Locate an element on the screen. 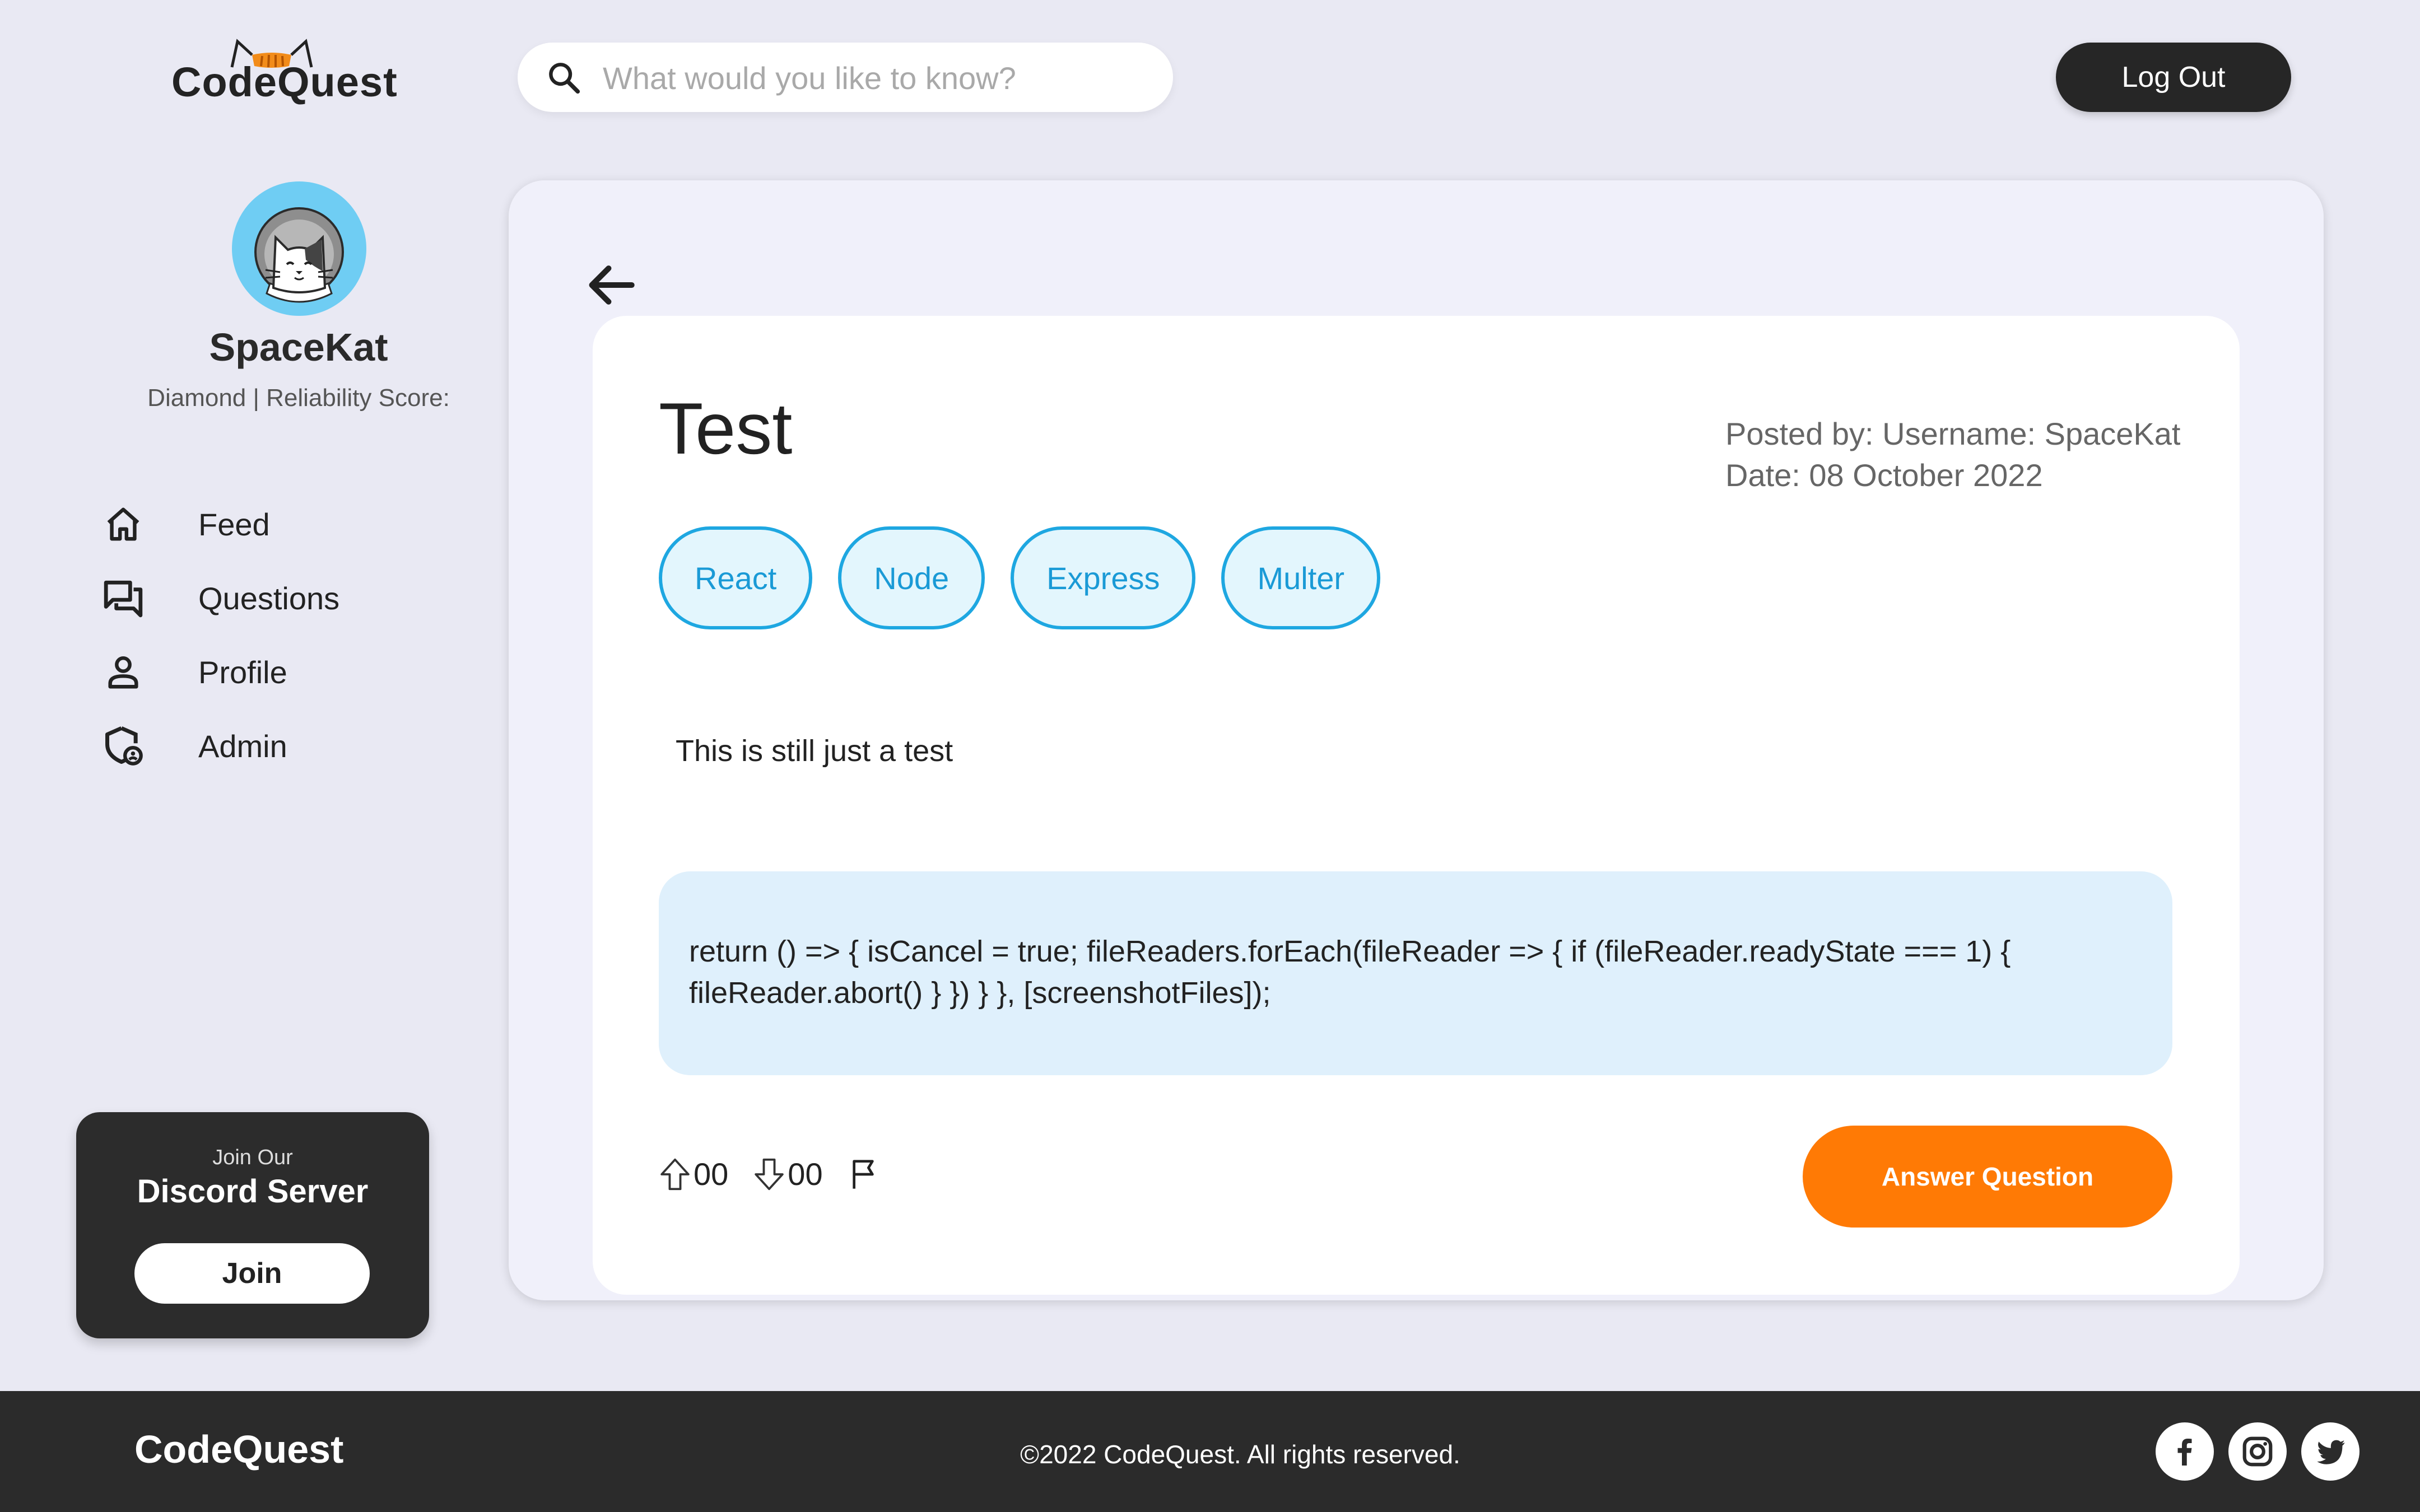 Image resolution: width=2420 pixels, height=1512 pixels. report-button is located at coordinates (865, 1175).